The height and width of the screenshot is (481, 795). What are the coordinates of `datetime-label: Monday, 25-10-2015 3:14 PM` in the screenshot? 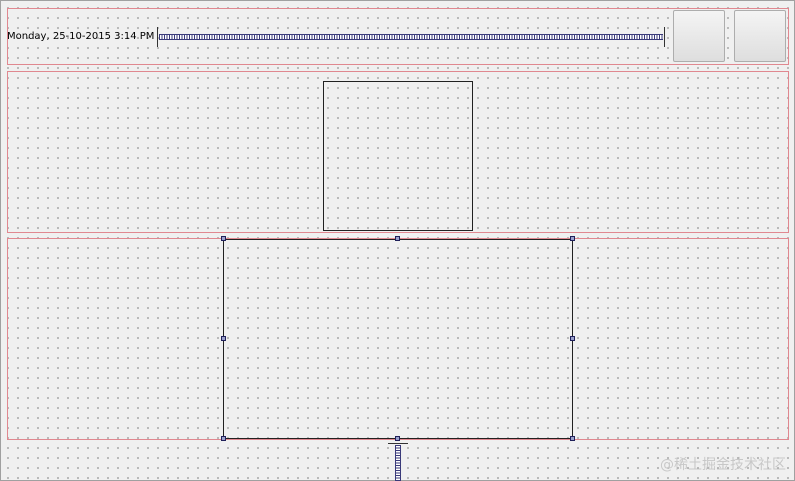 It's located at (80, 36).